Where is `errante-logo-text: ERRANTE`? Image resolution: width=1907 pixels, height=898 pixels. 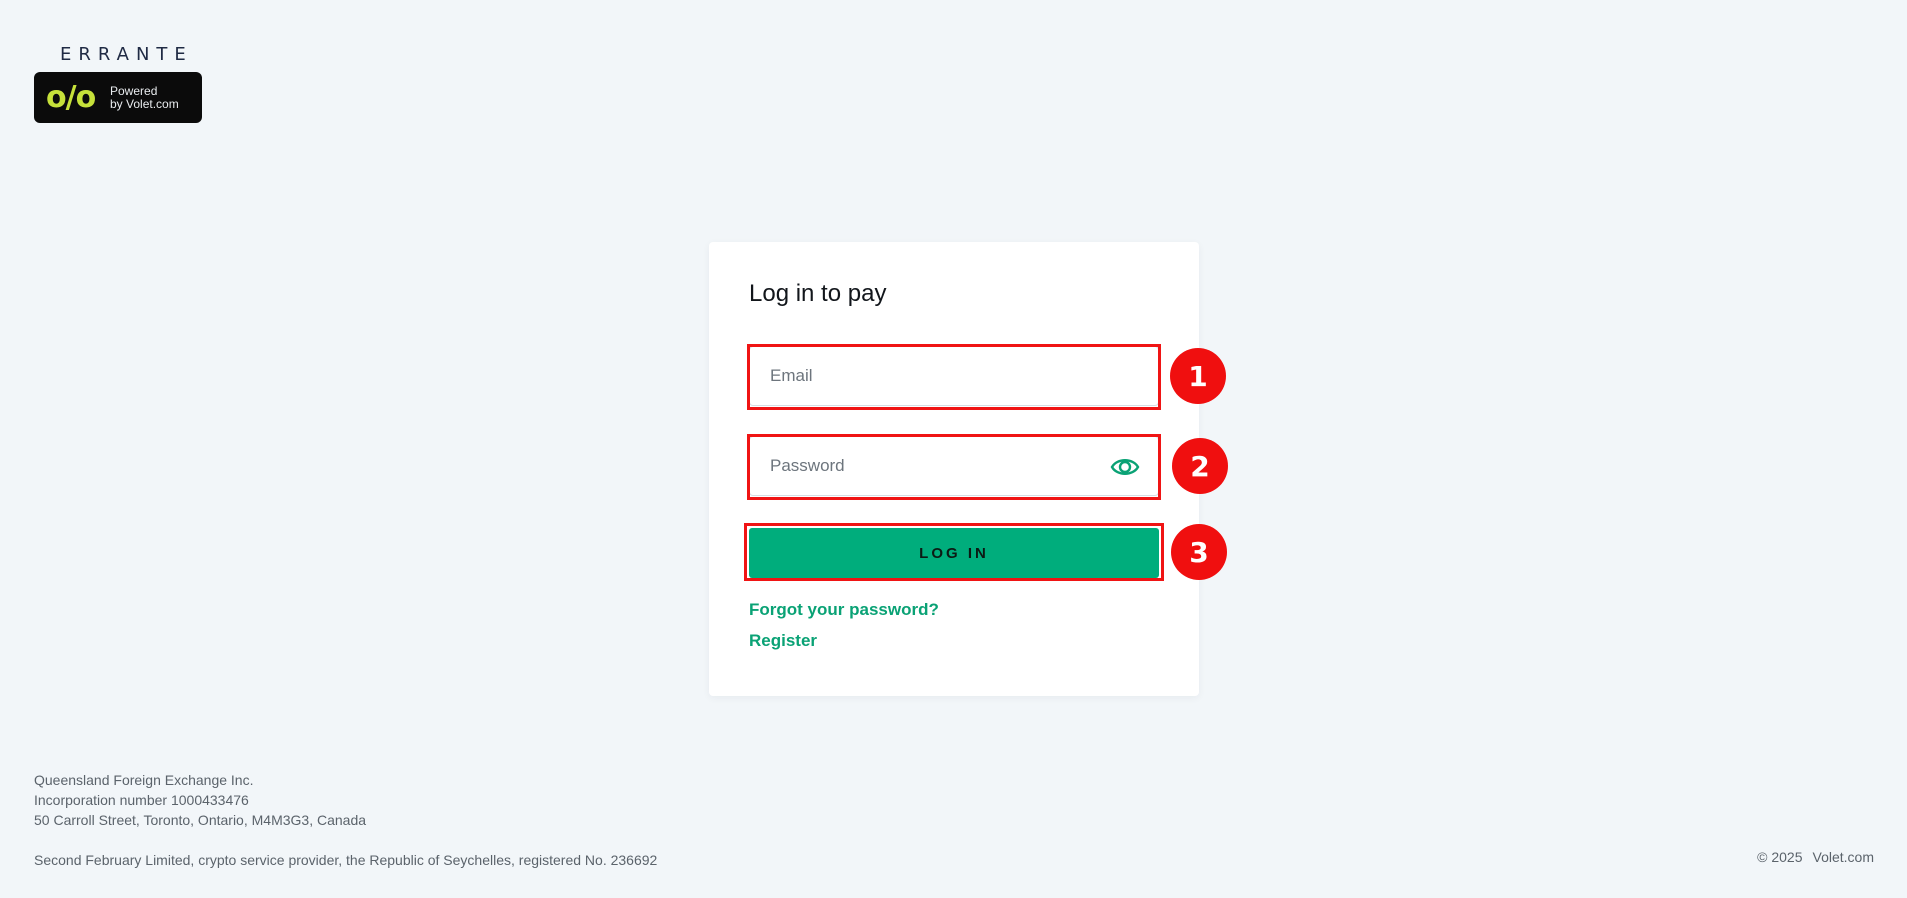 errante-logo-text: ERRANTE is located at coordinates (126, 54).